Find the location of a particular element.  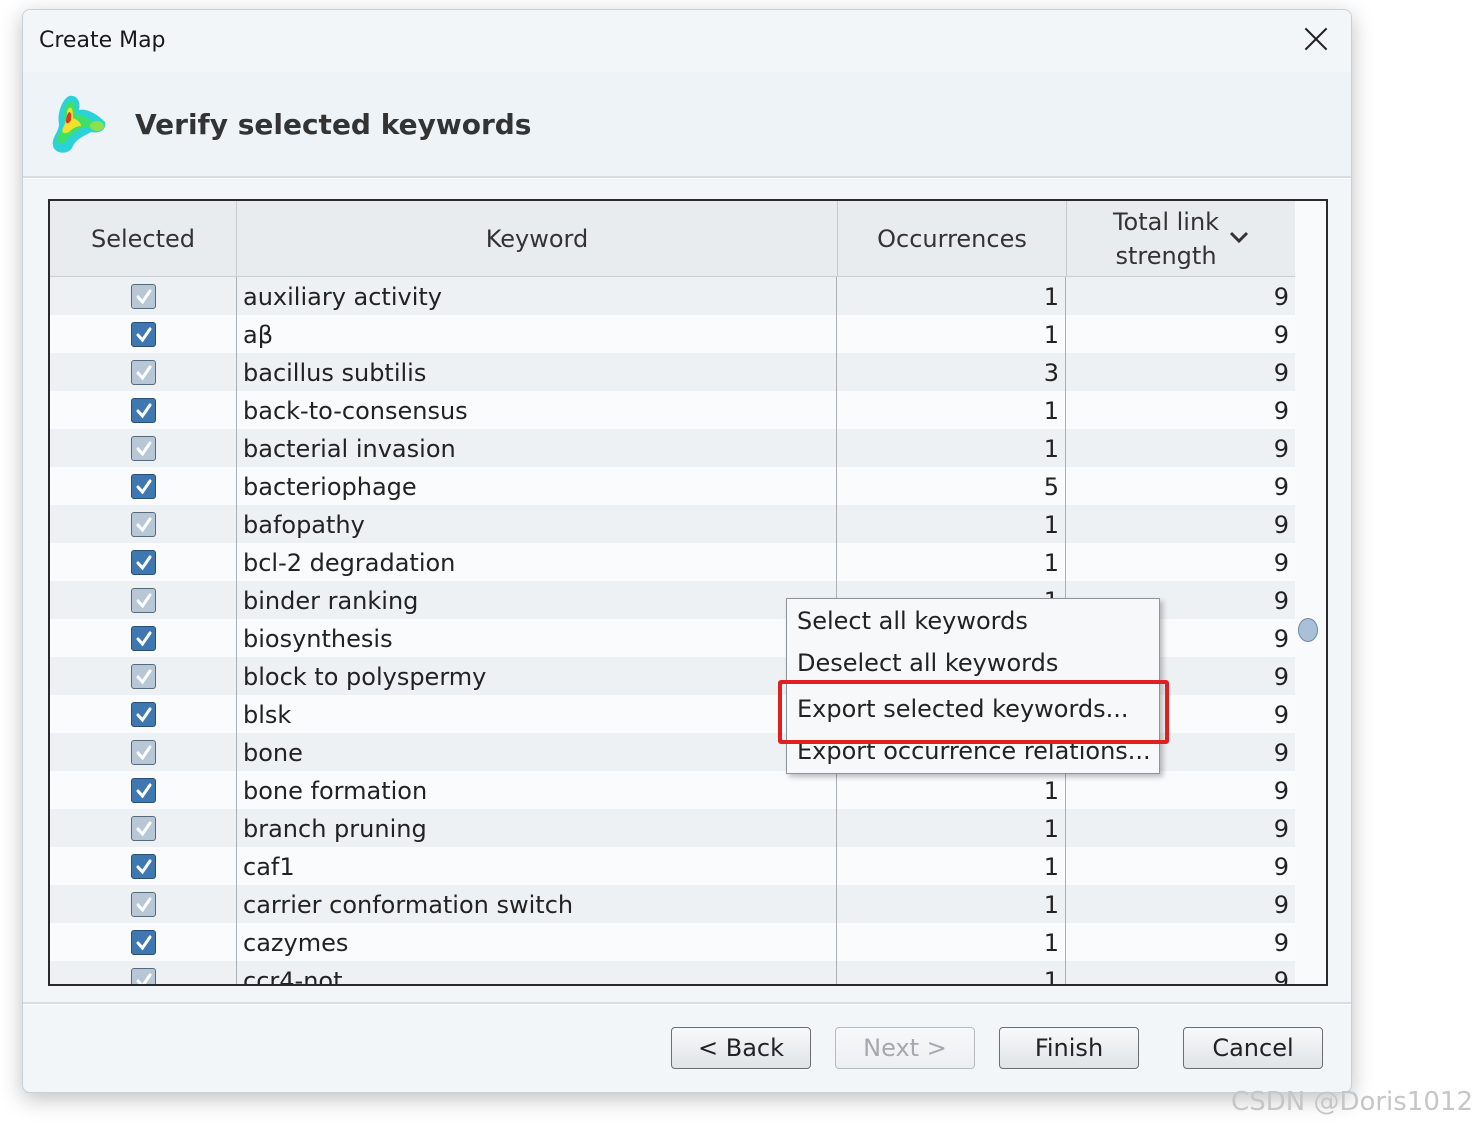

column-header-occurrences: Occurrences is located at coordinates (952, 238).